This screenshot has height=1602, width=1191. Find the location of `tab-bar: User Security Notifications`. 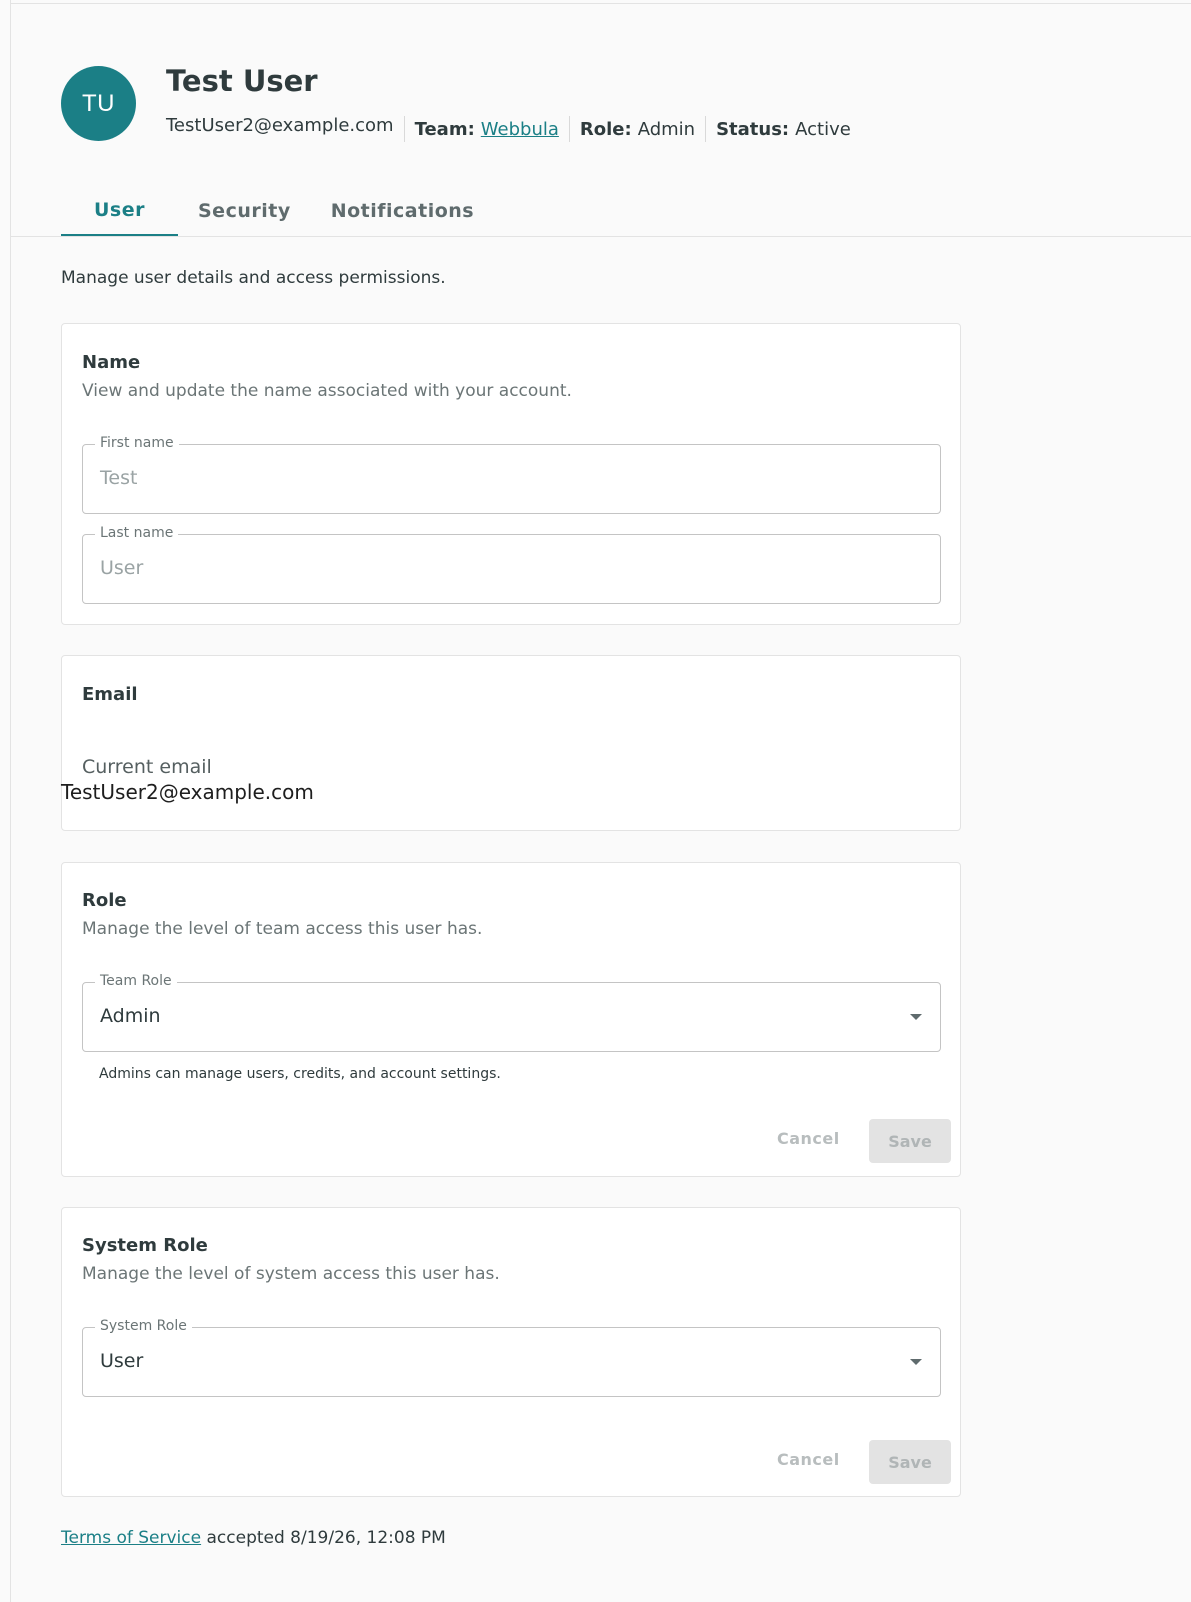

tab-bar: User Security Notifications is located at coordinates (277, 211).